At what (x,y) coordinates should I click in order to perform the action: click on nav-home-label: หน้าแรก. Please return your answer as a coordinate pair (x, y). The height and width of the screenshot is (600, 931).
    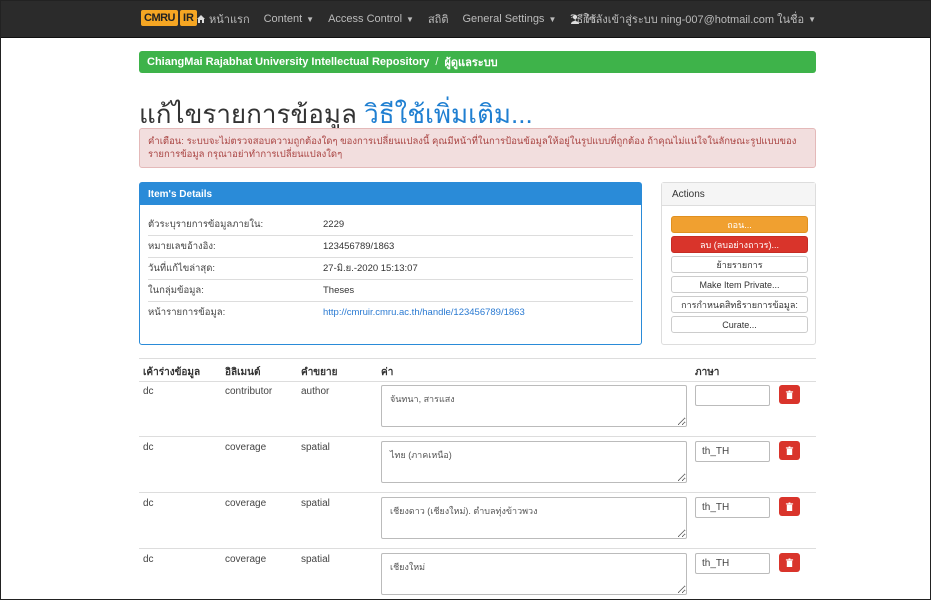
    Looking at the image, I should click on (229, 20).